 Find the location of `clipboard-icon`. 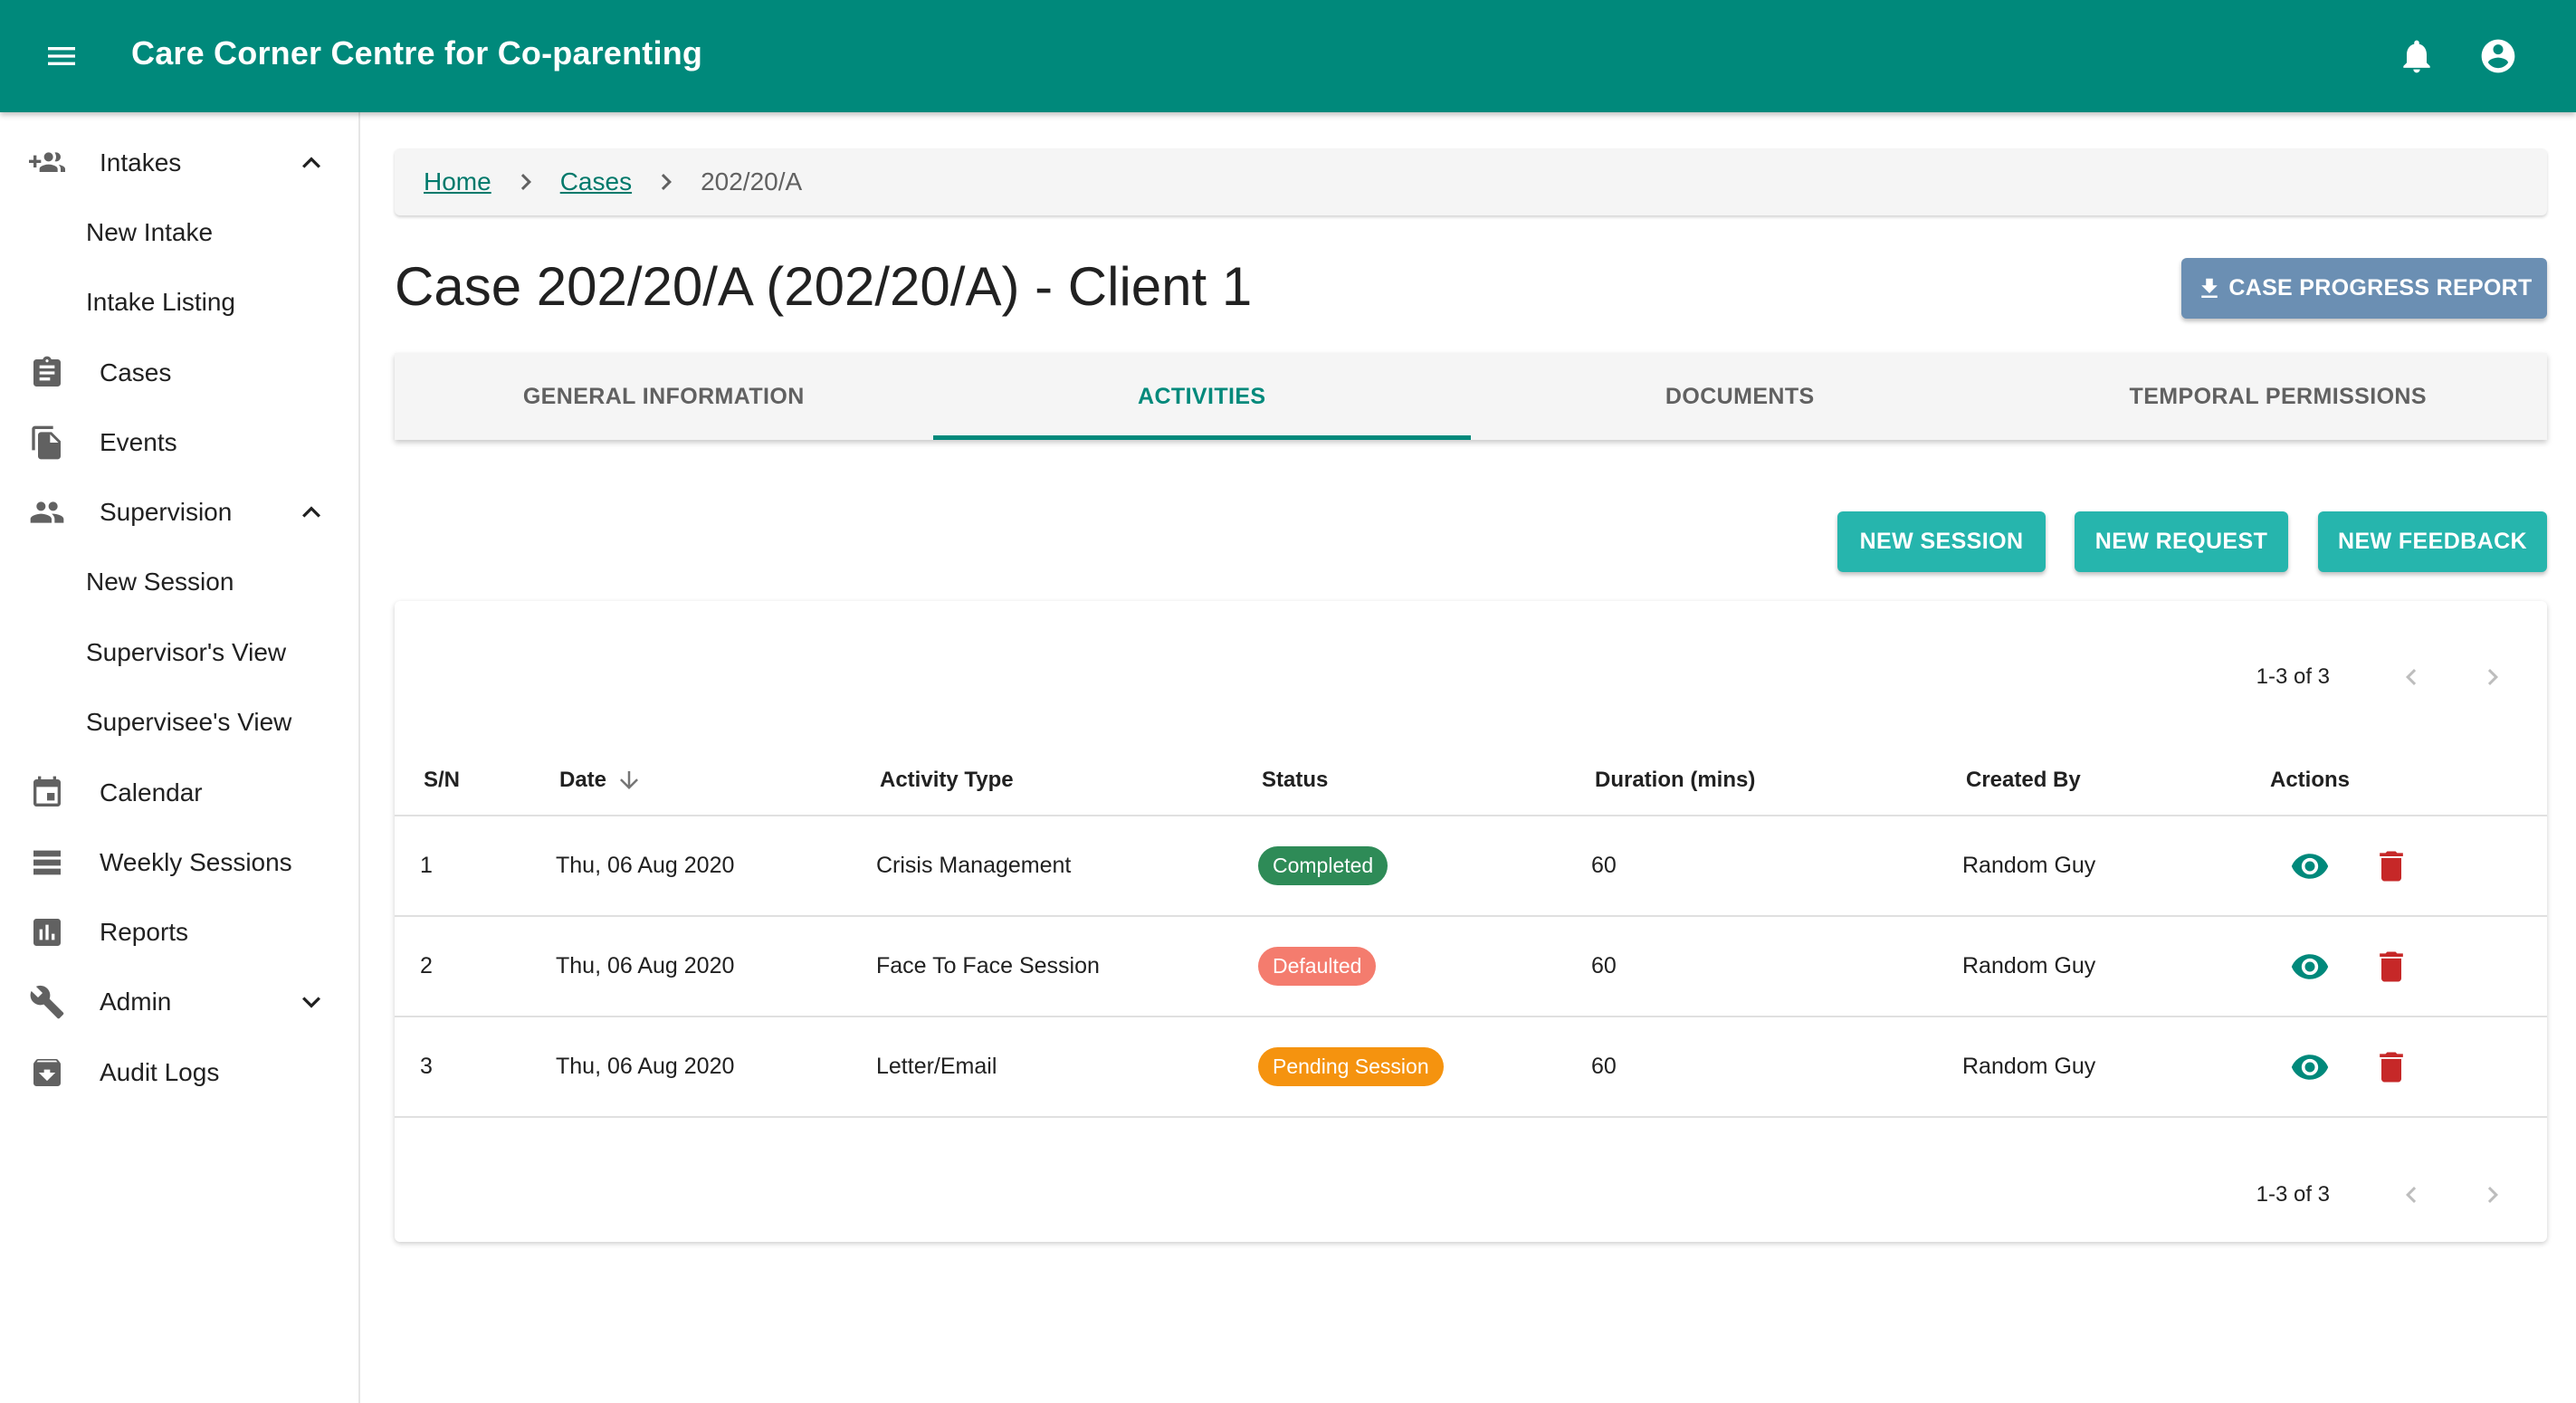

clipboard-icon is located at coordinates (47, 373).